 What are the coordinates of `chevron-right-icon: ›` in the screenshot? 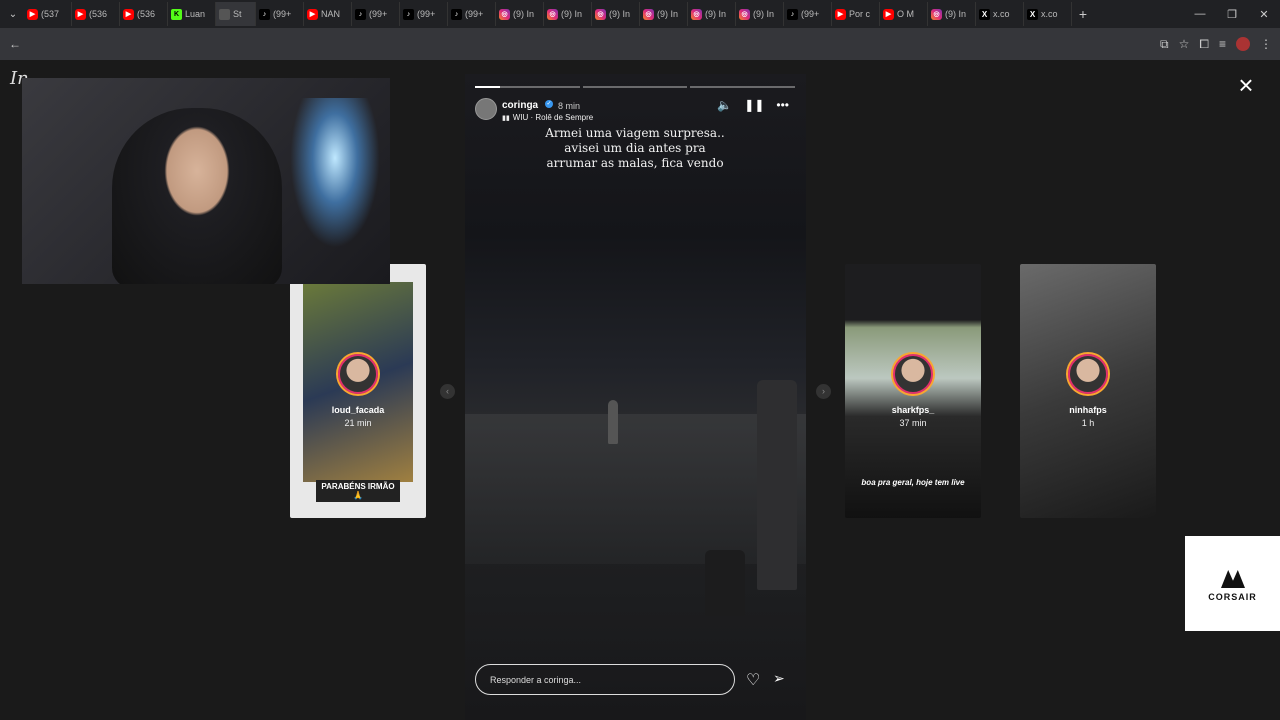 It's located at (823, 391).